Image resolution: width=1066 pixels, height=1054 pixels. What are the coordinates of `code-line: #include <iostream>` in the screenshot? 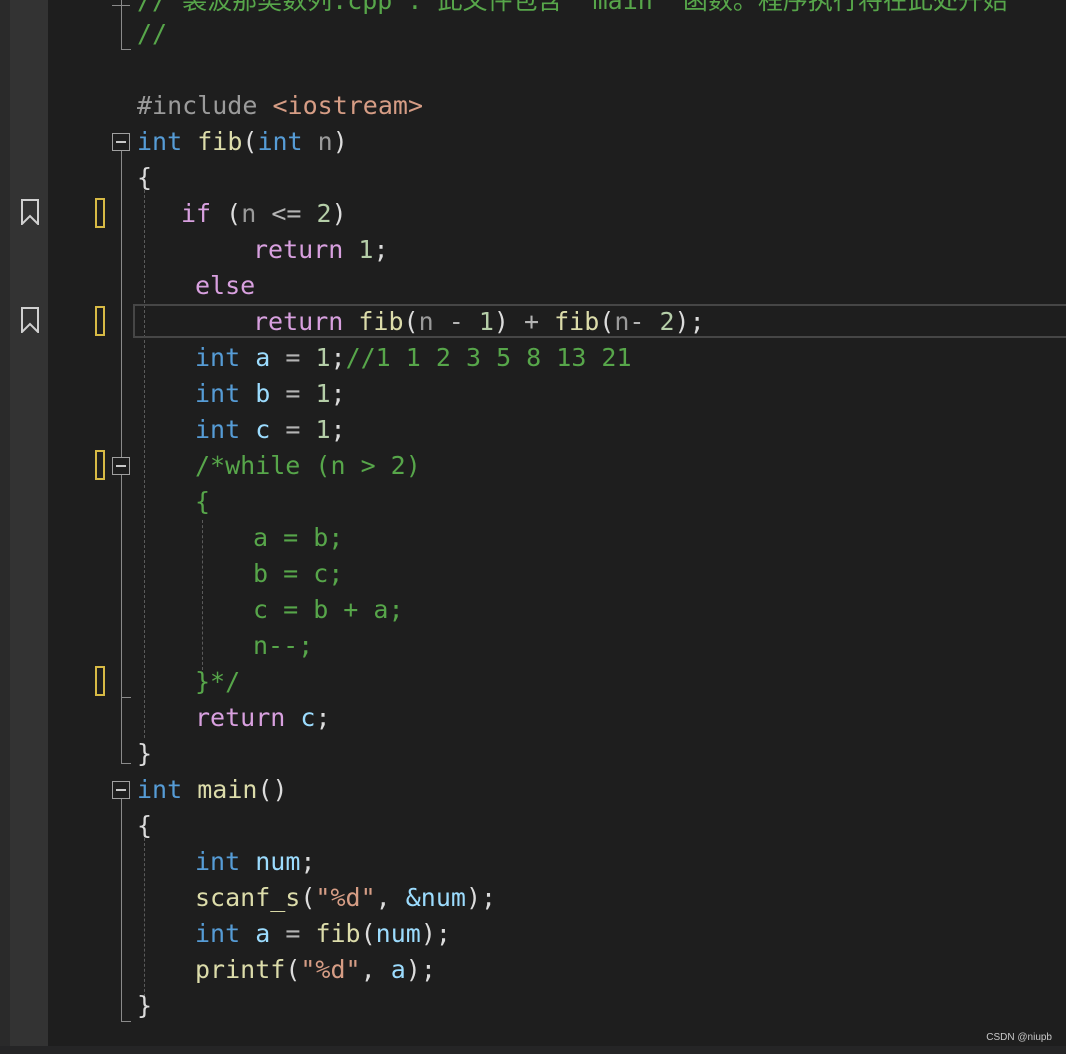 It's located at (280, 106).